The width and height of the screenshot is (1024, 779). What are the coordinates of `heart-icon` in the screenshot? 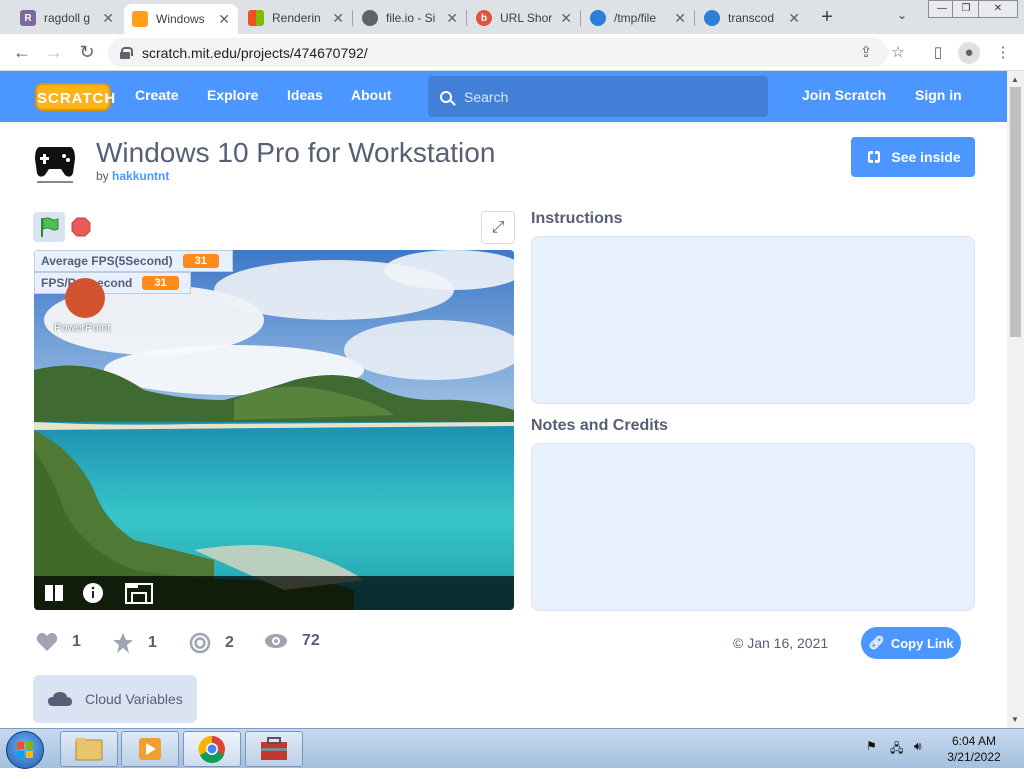 It's located at (47, 641).